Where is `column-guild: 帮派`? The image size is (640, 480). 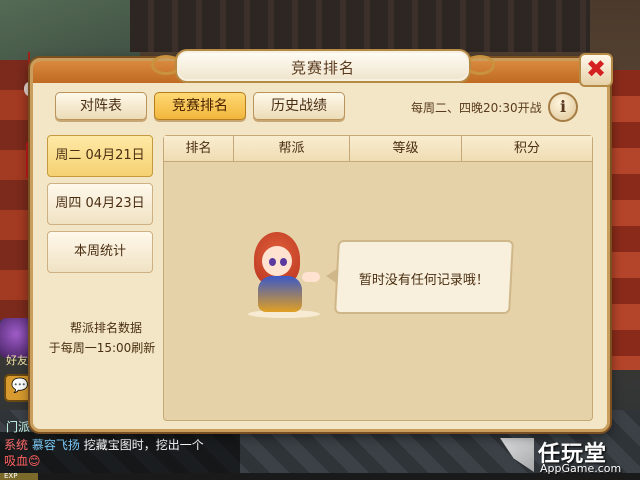 column-guild: 帮派 is located at coordinates (292, 149).